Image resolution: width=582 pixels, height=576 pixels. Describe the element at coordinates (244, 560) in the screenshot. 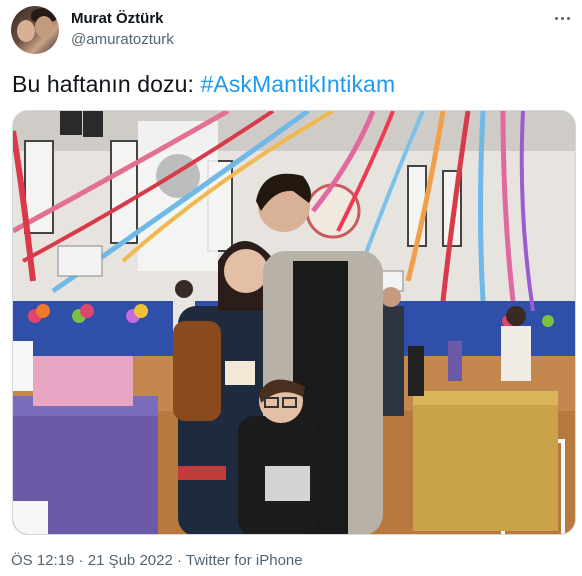

I see `tweet-source: Twitter for iPhone` at that location.